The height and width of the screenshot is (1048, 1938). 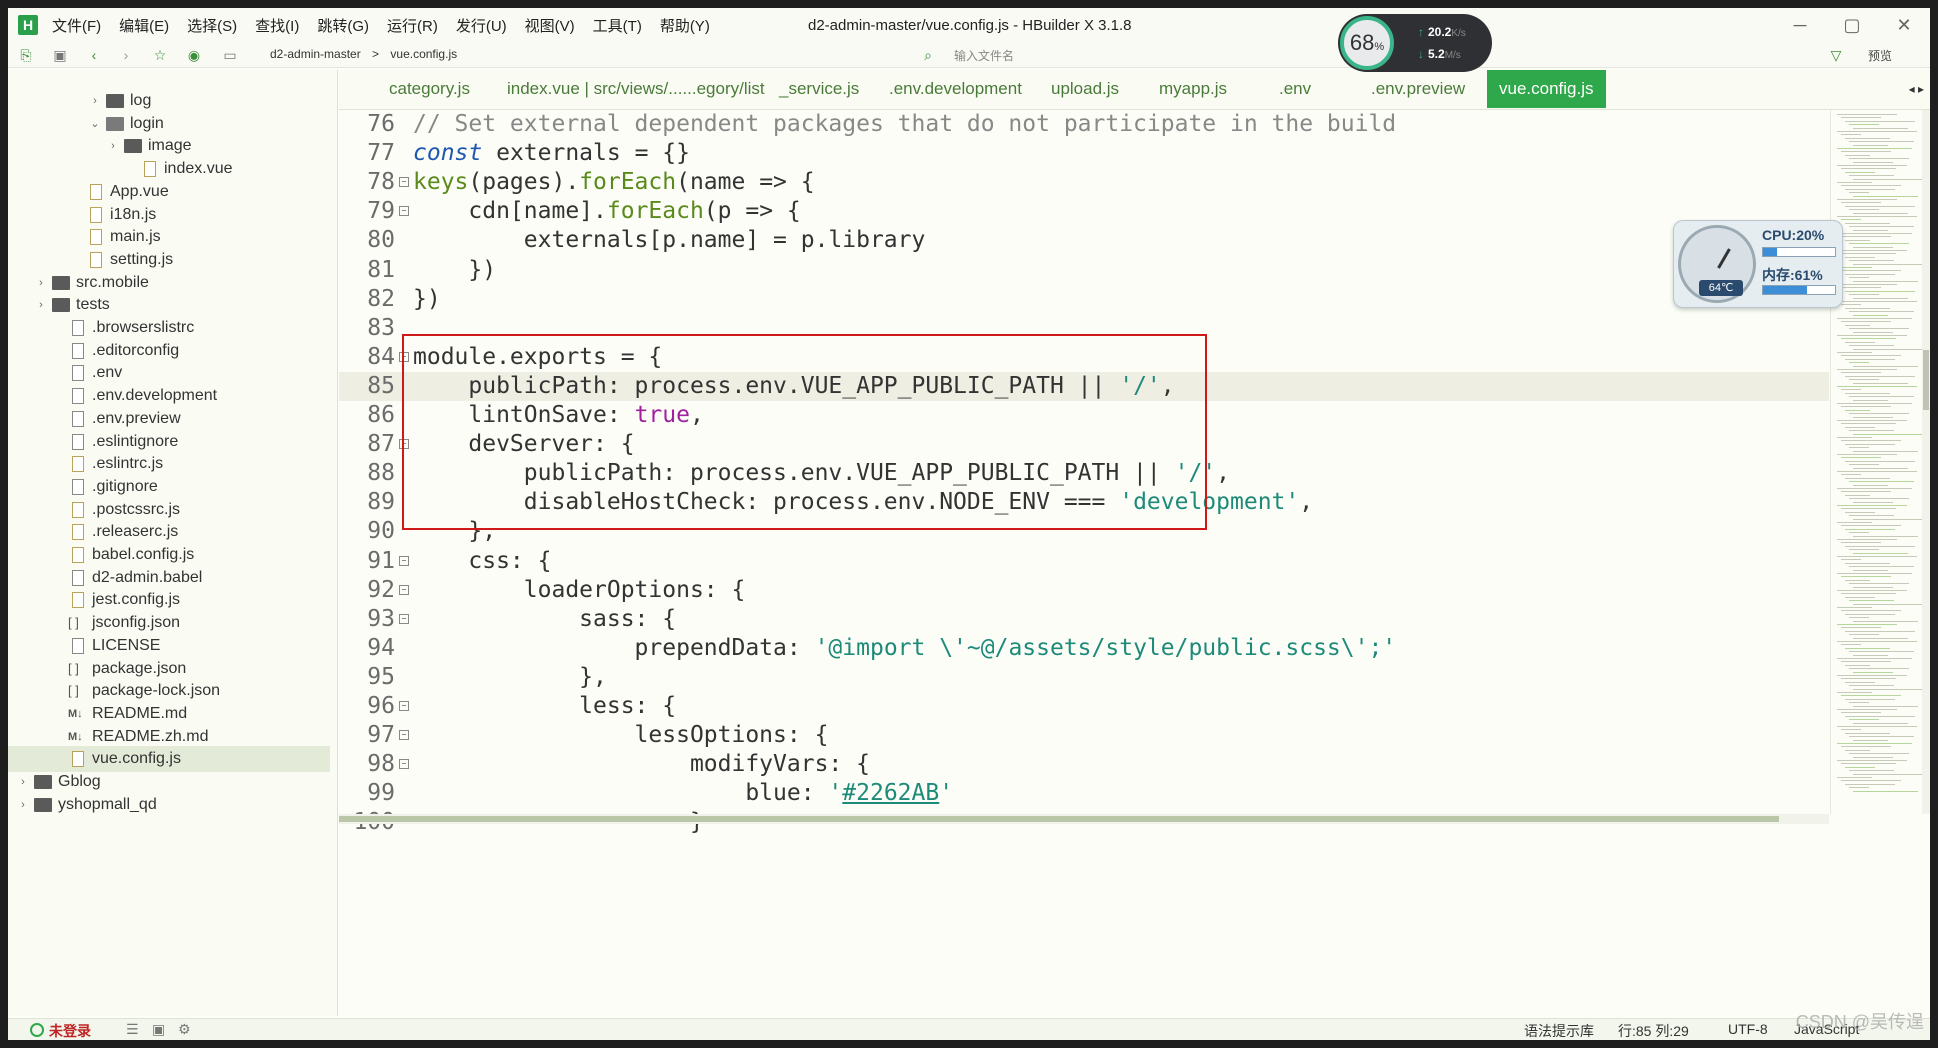 I want to click on menu-item: 工具(T), so click(x=617, y=25).